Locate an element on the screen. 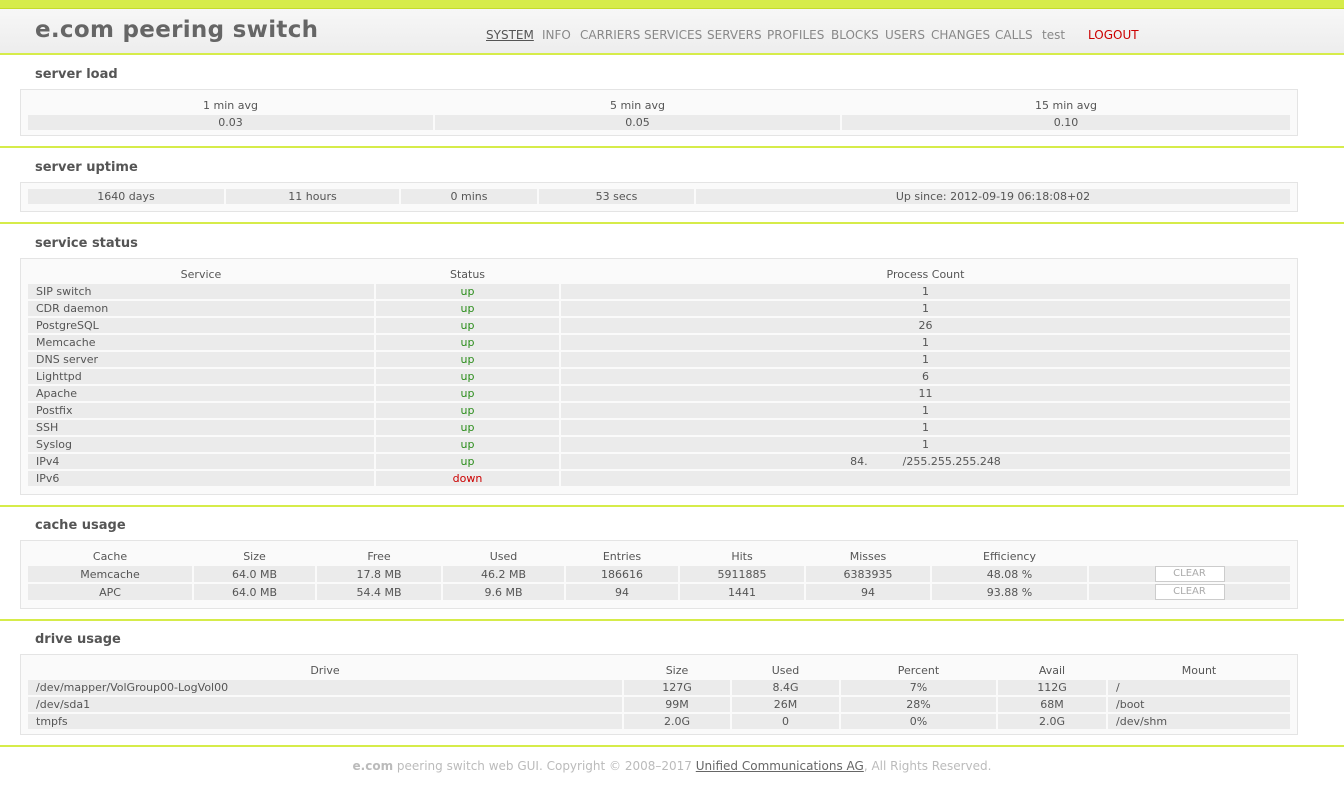  section-title-server-uptime: server uptime is located at coordinates (86, 167).